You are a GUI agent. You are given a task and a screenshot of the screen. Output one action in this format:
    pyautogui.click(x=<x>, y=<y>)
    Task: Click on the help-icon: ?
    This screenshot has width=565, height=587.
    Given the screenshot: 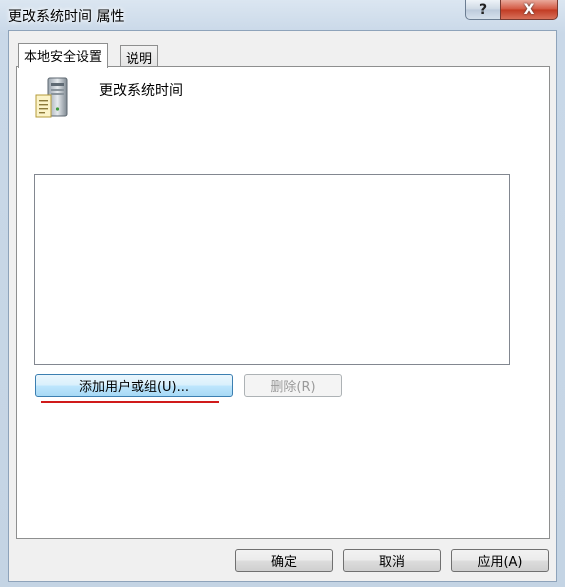 What is the action you would take?
    pyautogui.click(x=483, y=9)
    